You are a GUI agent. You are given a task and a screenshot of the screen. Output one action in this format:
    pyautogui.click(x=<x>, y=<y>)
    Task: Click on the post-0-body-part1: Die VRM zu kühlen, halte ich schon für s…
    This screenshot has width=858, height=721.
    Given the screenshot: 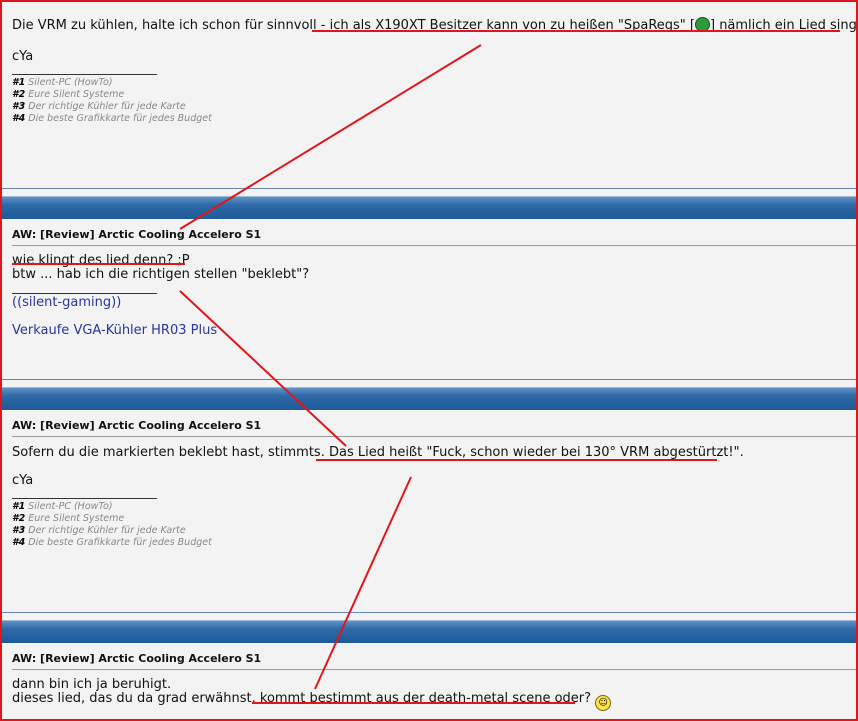 What is the action you would take?
    pyautogui.click(x=353, y=25)
    